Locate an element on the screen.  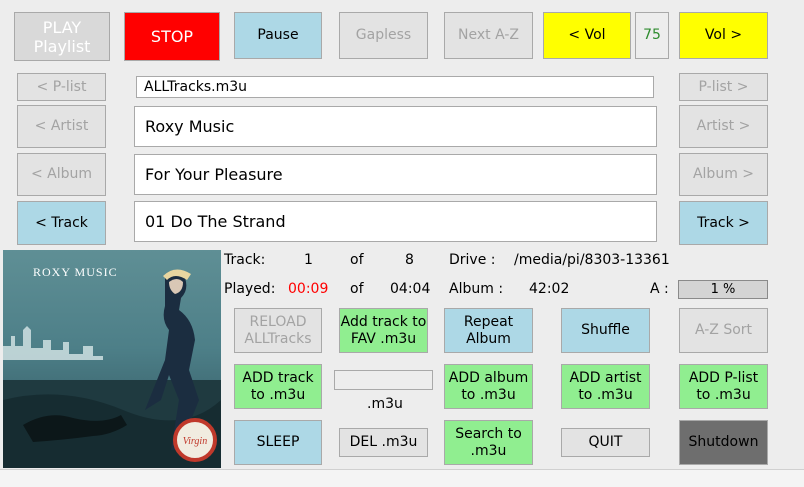
album-field: For Your Pleasure is located at coordinates (395, 174).